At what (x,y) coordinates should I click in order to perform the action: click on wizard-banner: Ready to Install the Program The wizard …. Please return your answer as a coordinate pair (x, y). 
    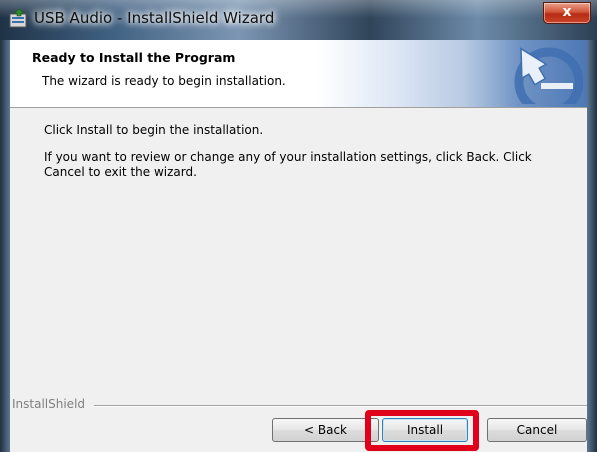
    Looking at the image, I should click on (298, 74).